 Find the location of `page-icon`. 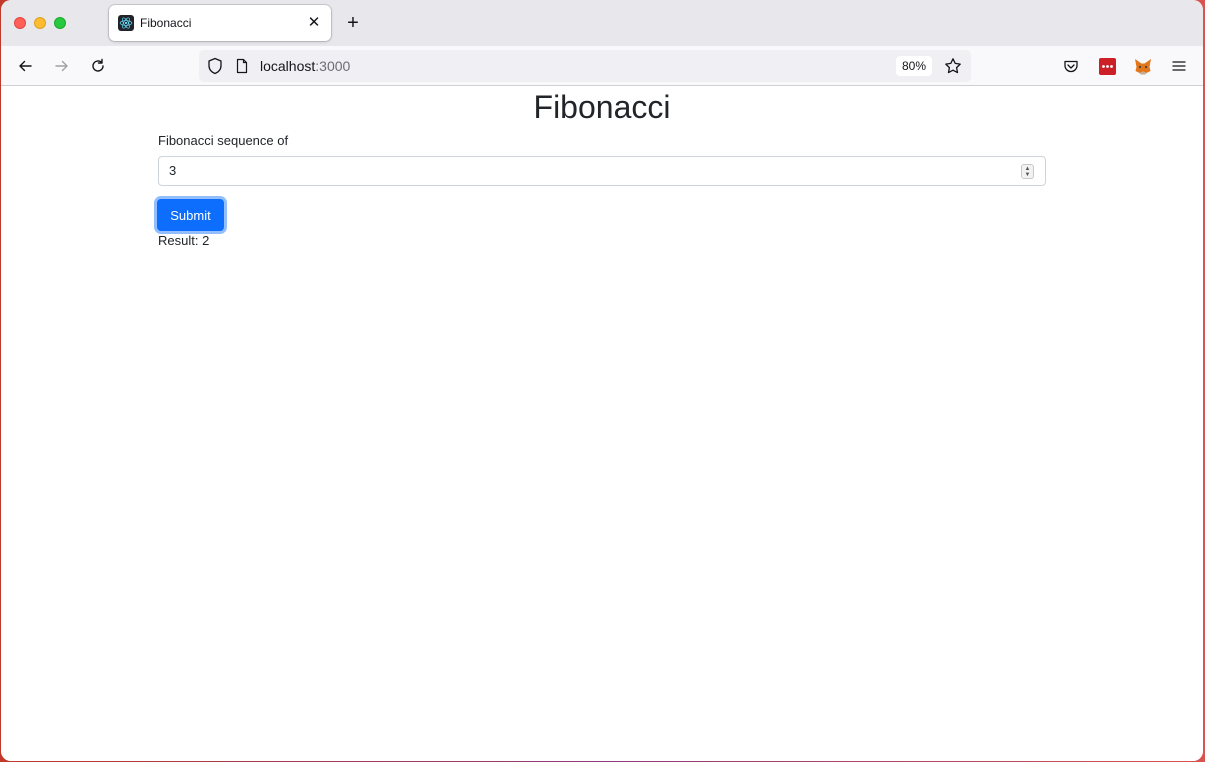

page-icon is located at coordinates (242, 68).